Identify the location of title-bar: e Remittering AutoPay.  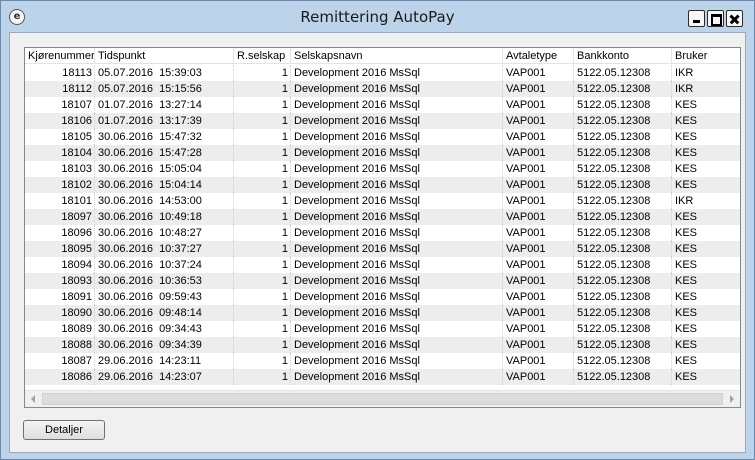
(377, 16).